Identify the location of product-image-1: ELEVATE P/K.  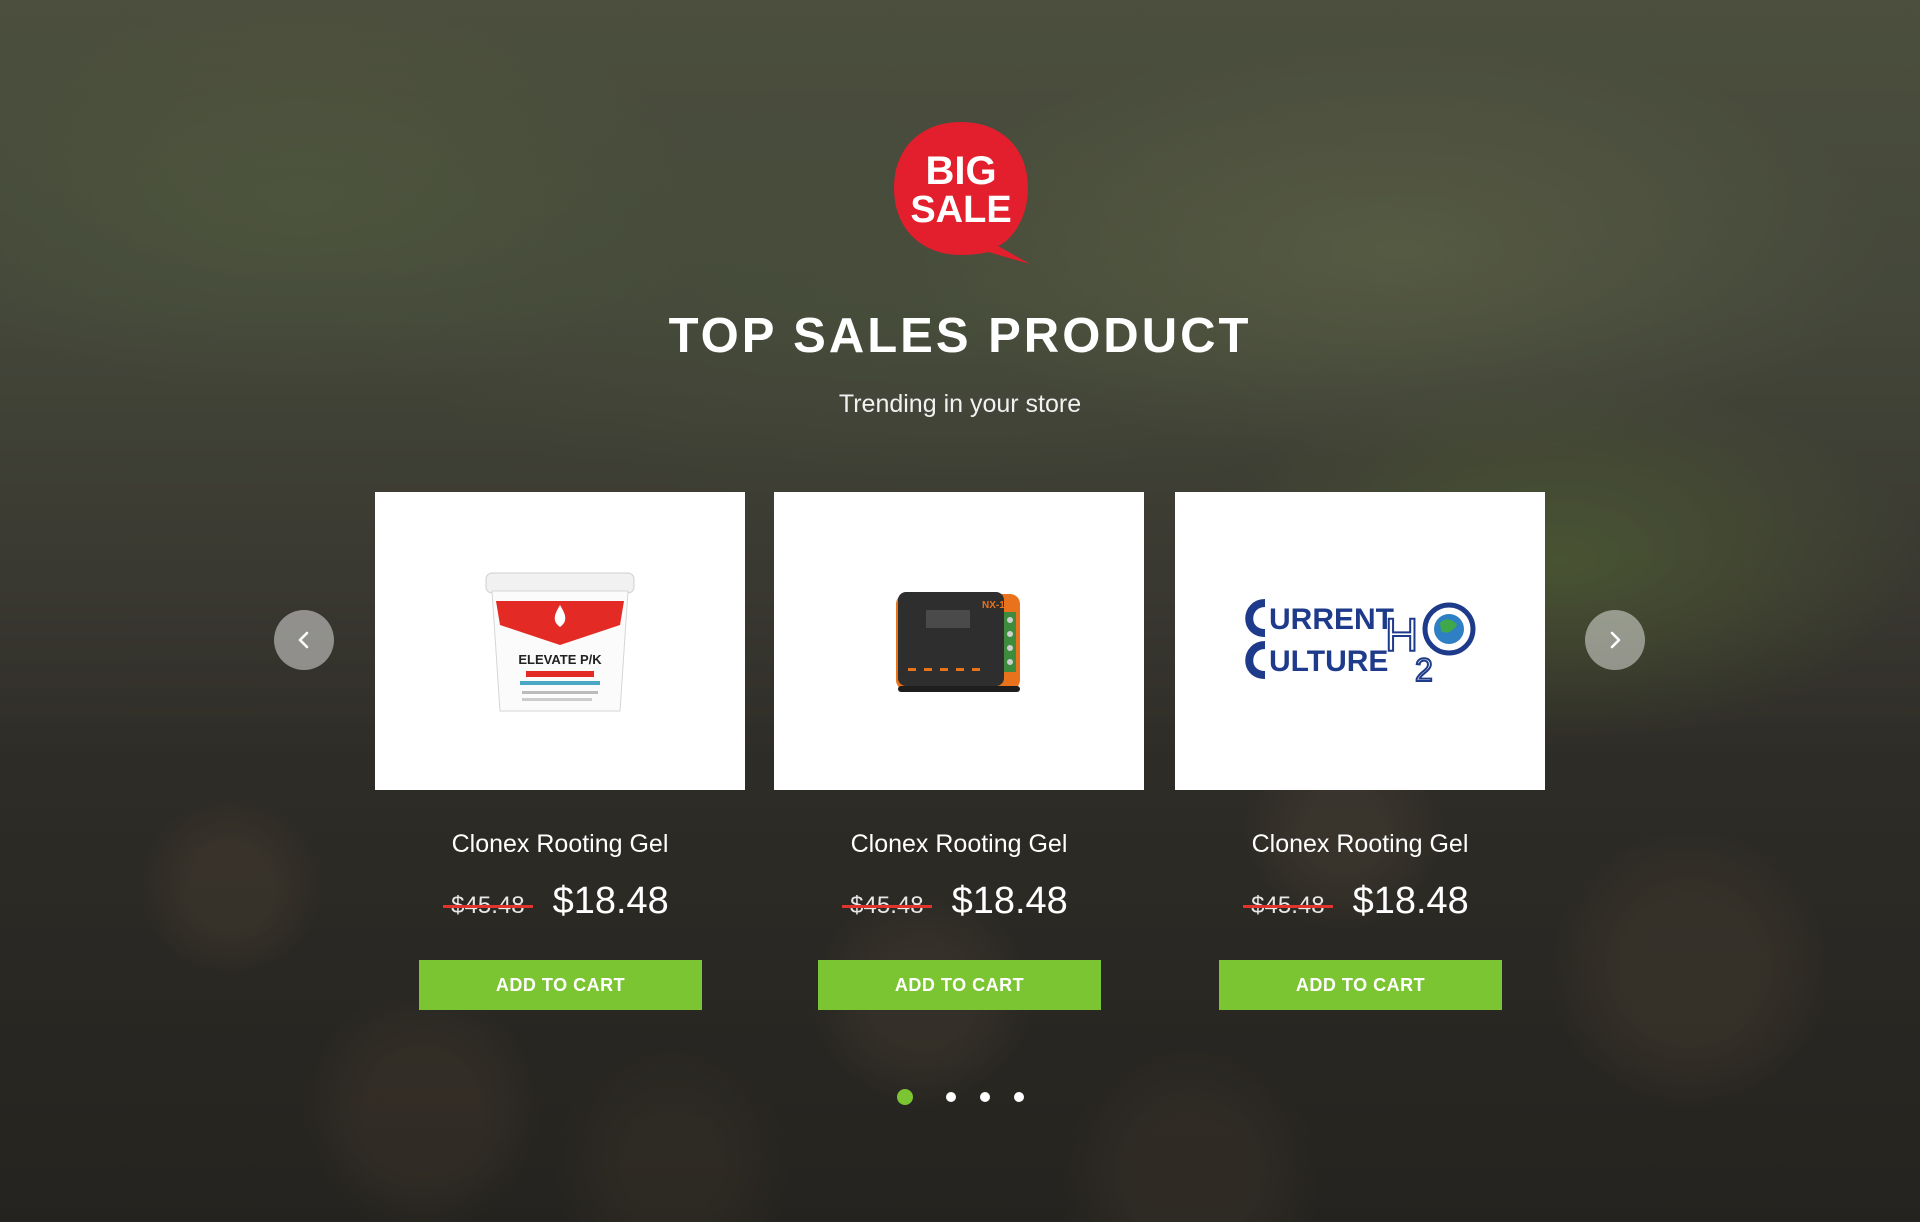
(560, 641).